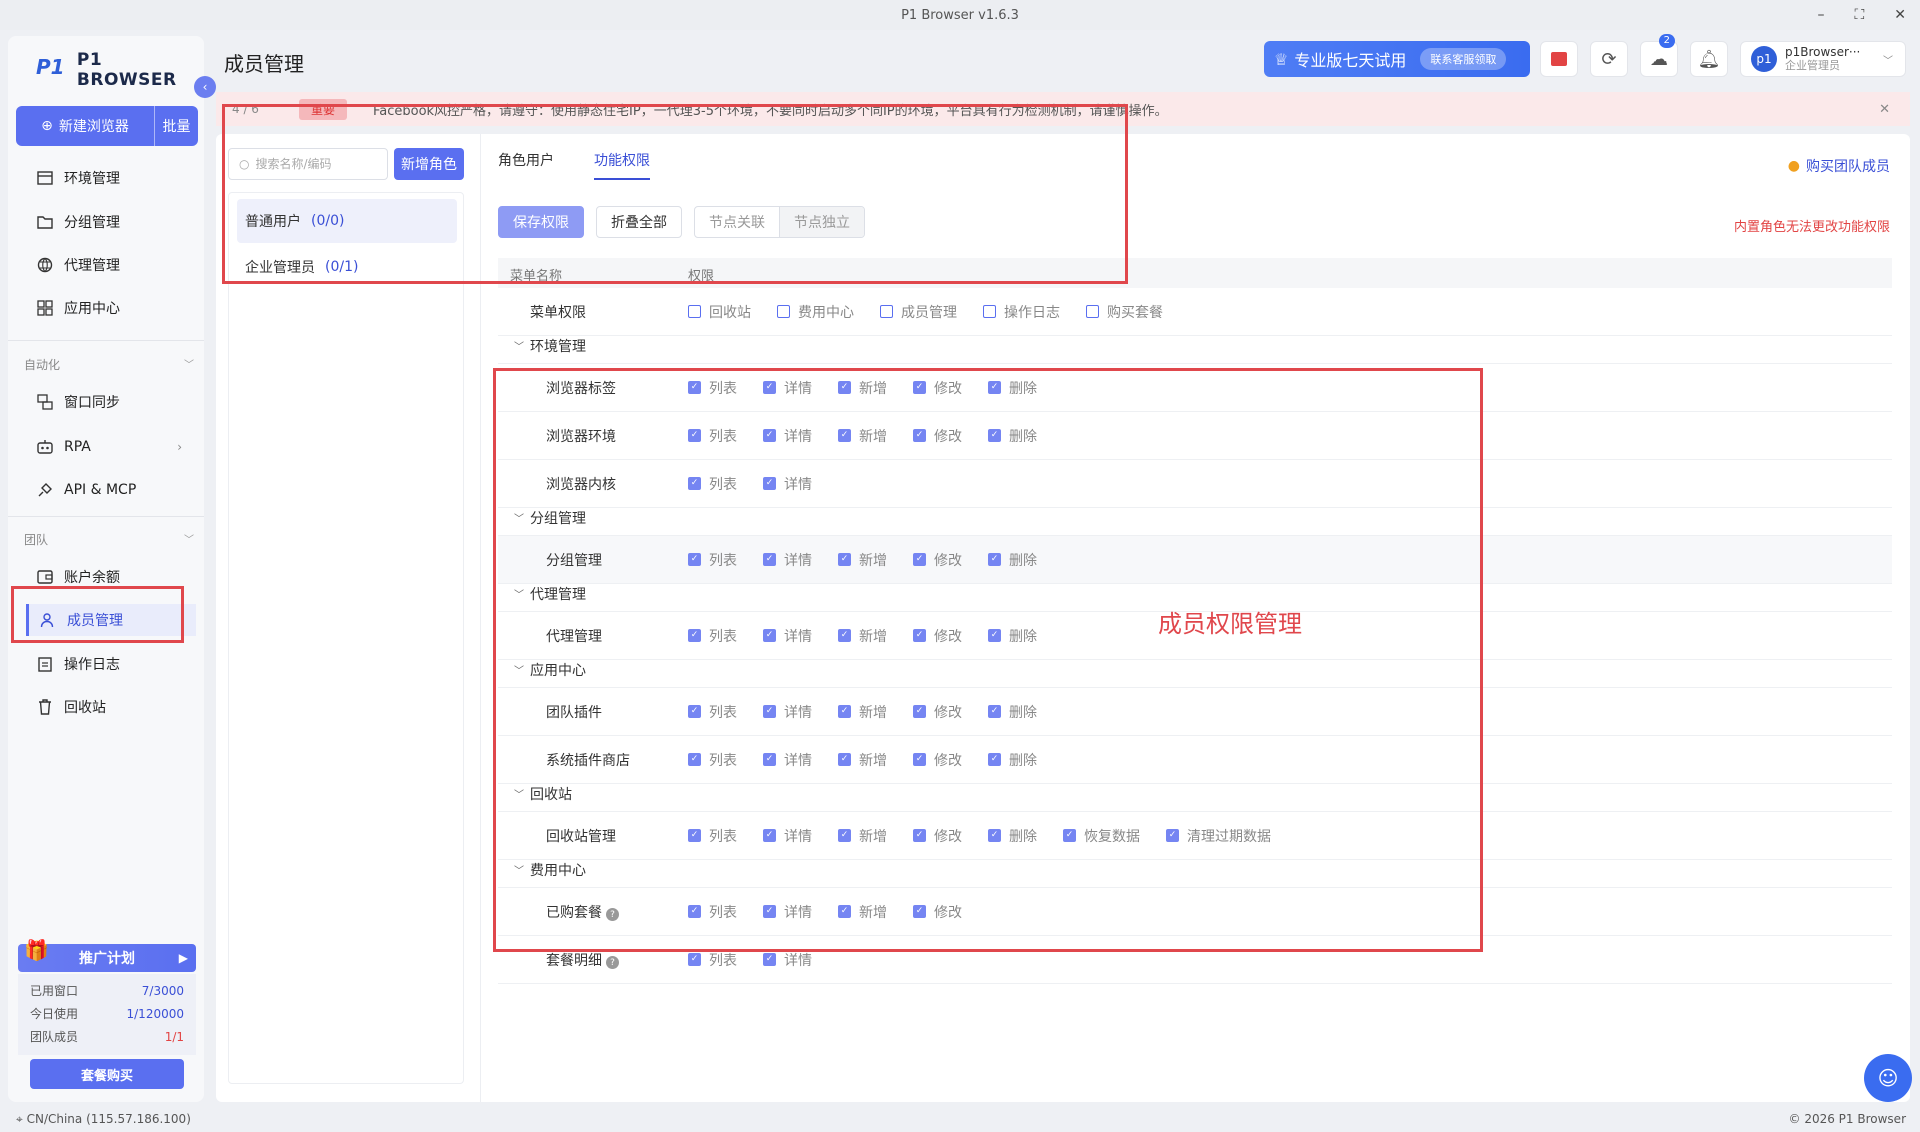  Describe the element at coordinates (1195, 794) in the screenshot. I see `permission-group: ﹀ 回收站` at that location.